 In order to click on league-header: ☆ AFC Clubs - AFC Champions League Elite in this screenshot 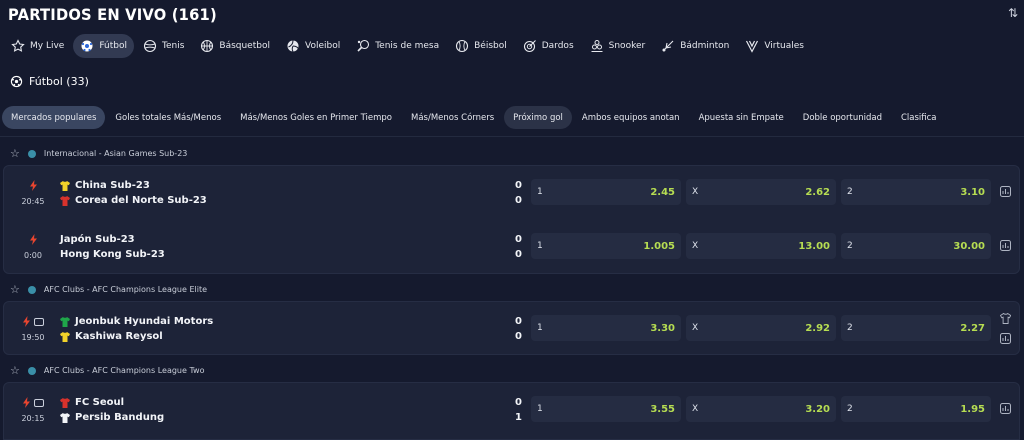, I will do `click(108, 289)`.